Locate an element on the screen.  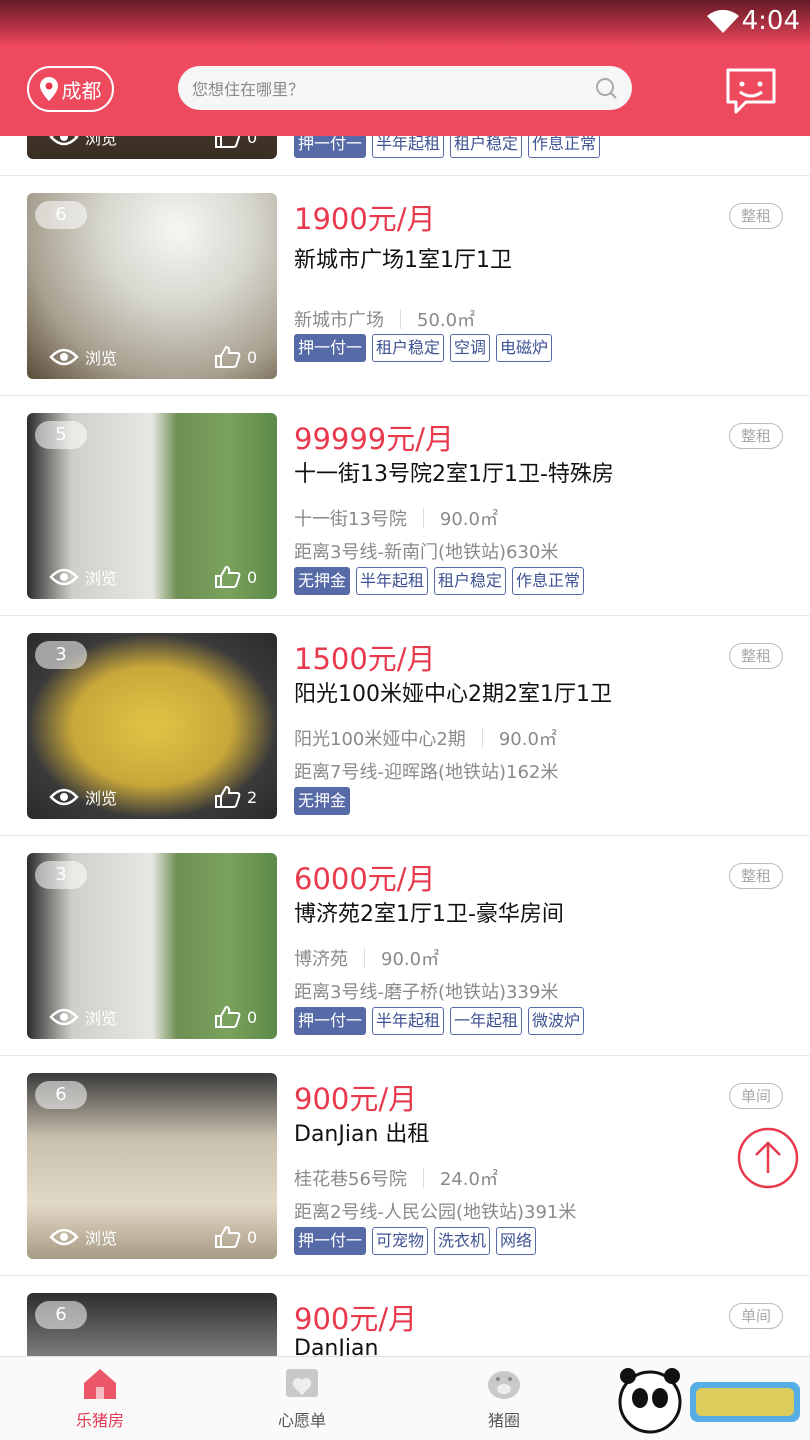
house-icon is located at coordinates (100, 1384).